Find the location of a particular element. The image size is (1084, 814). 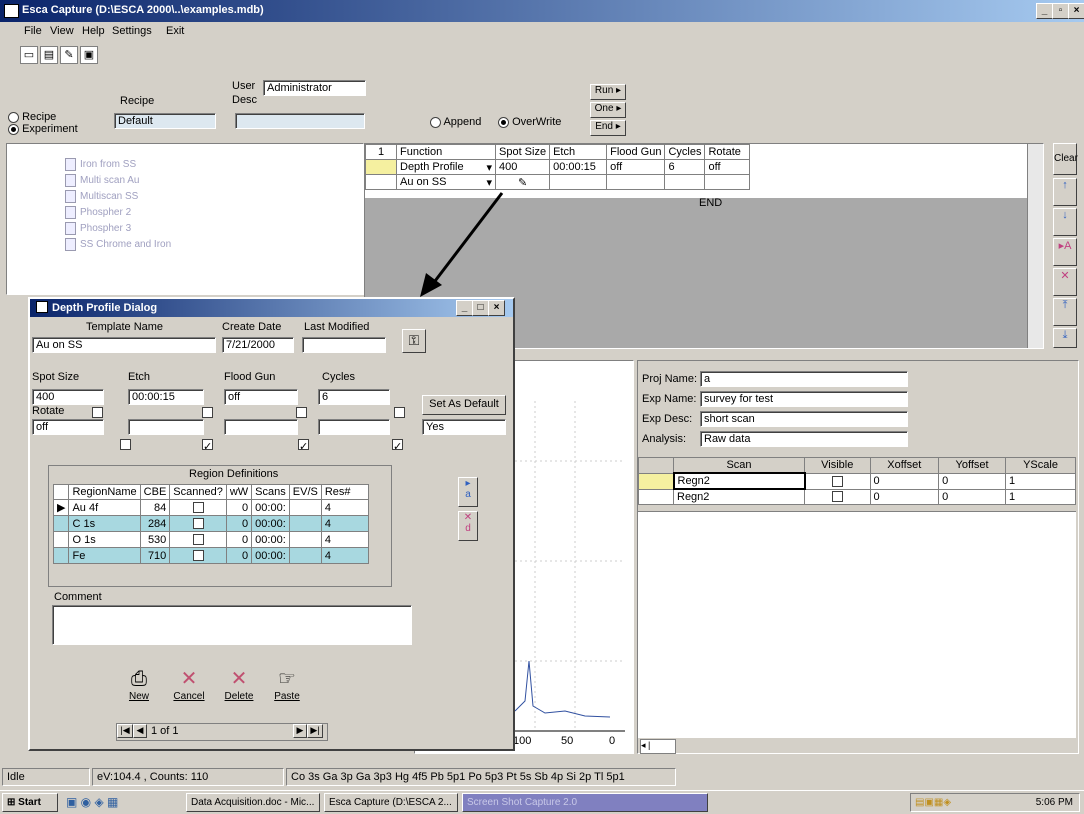

menu-view: View is located at coordinates (62, 31).